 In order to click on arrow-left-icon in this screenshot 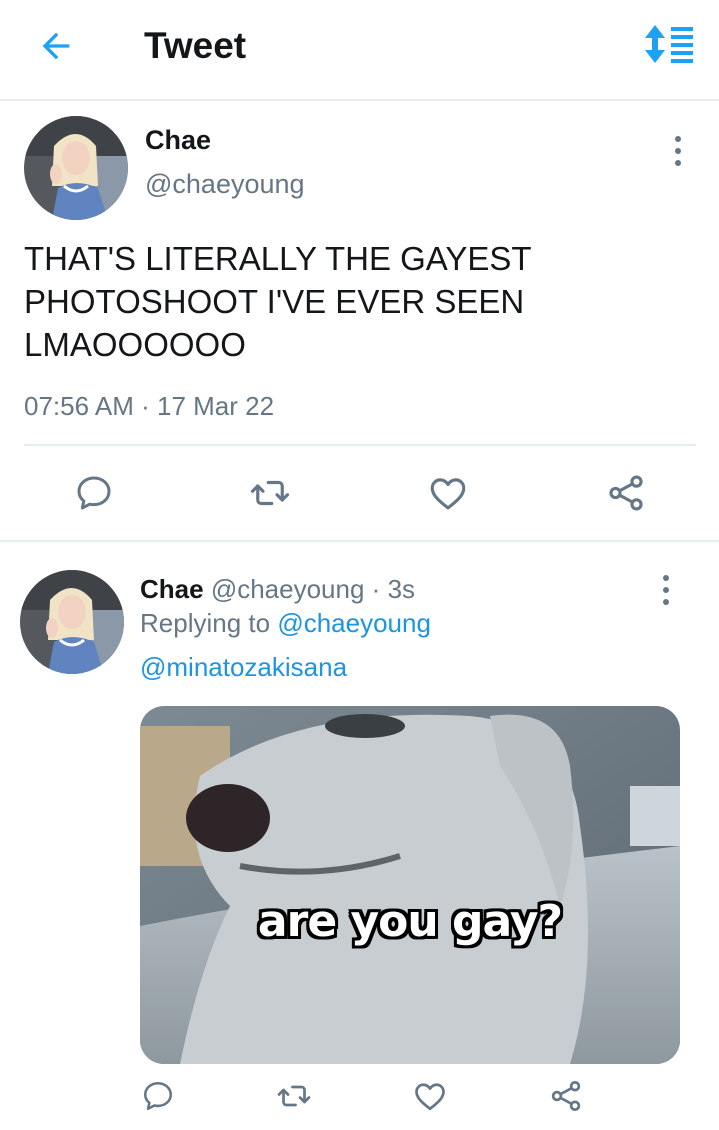, I will do `click(56, 46)`.